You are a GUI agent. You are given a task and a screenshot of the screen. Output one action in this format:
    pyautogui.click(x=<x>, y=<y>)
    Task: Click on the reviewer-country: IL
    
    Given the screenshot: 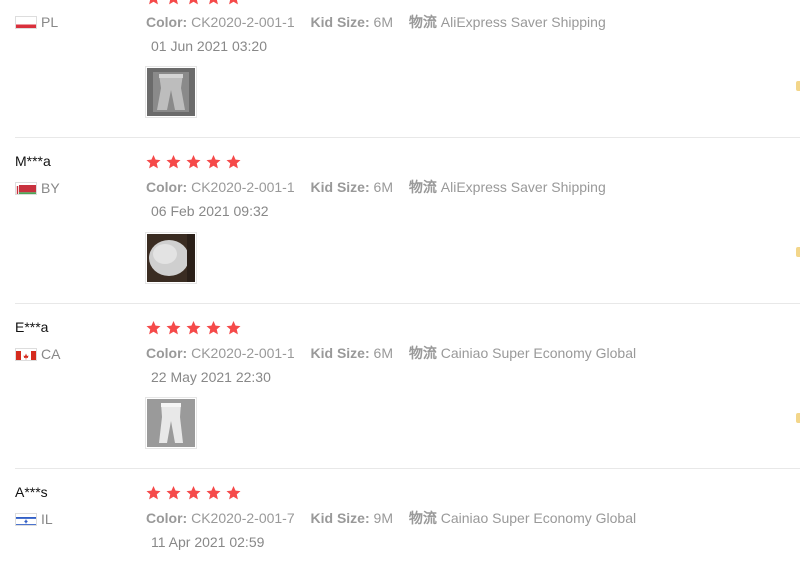 What is the action you would take?
    pyautogui.click(x=34, y=519)
    